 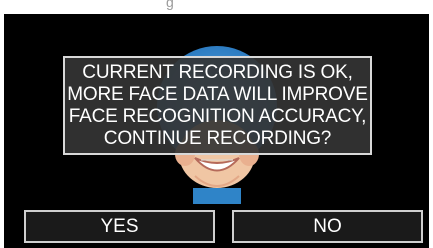 I want to click on no-button-label: NO, so click(x=327, y=226).